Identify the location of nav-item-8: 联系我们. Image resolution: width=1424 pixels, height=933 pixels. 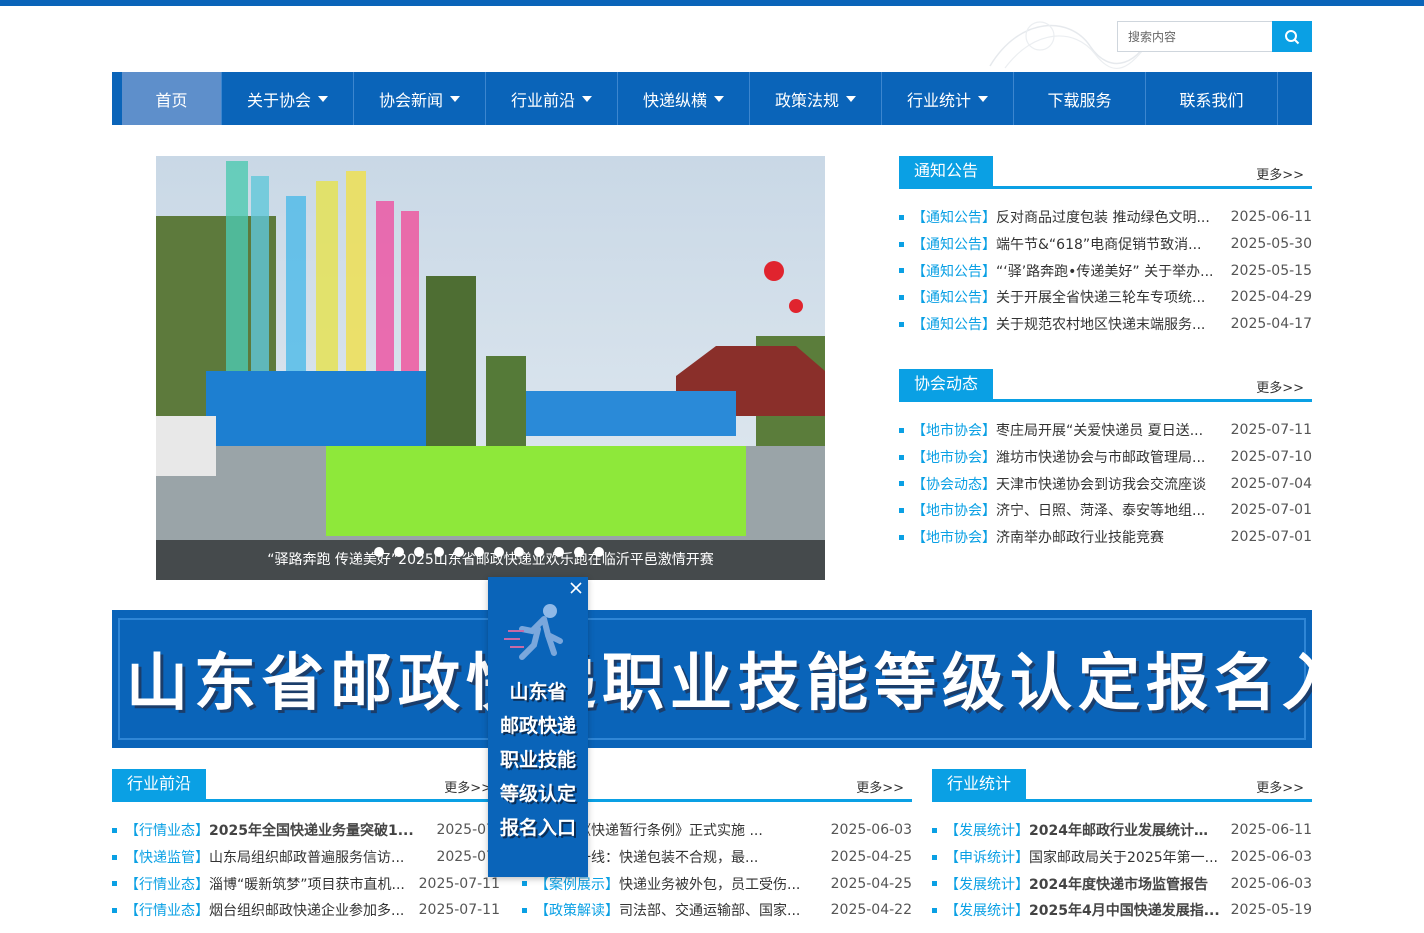
(1212, 98).